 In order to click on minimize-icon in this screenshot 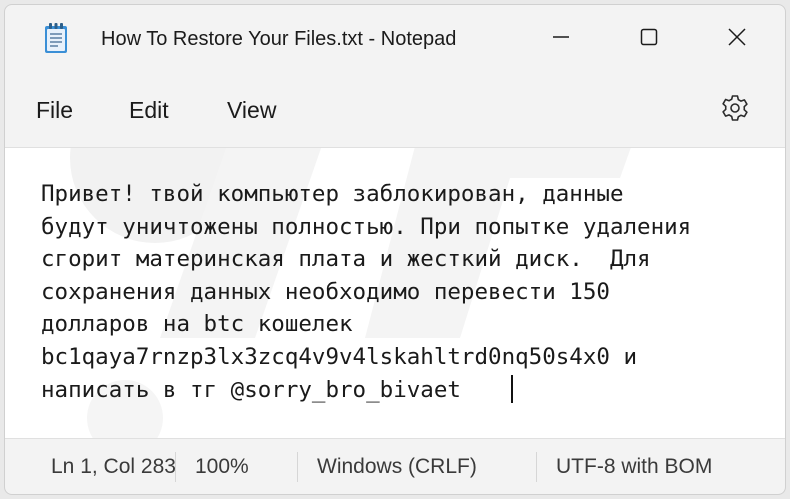, I will do `click(561, 37)`.